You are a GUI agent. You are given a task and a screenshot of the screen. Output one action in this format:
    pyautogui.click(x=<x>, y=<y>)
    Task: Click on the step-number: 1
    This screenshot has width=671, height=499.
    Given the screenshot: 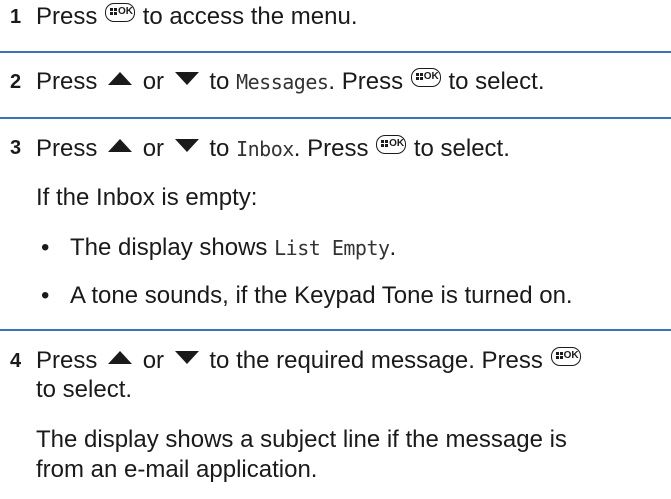 What is the action you would take?
    pyautogui.click(x=16, y=17)
    